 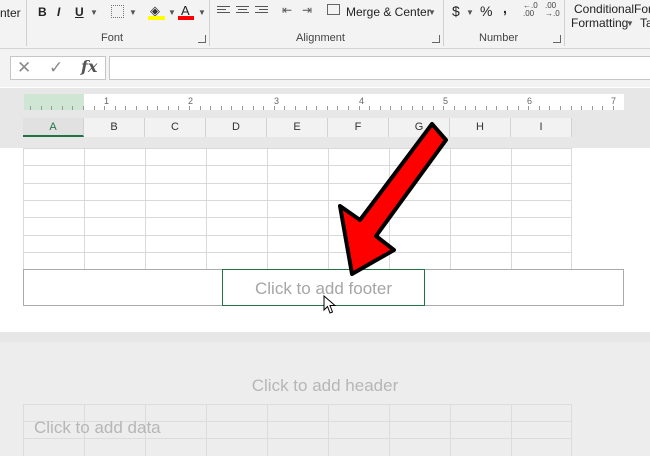 I want to click on align-left-icon, so click(x=223, y=11).